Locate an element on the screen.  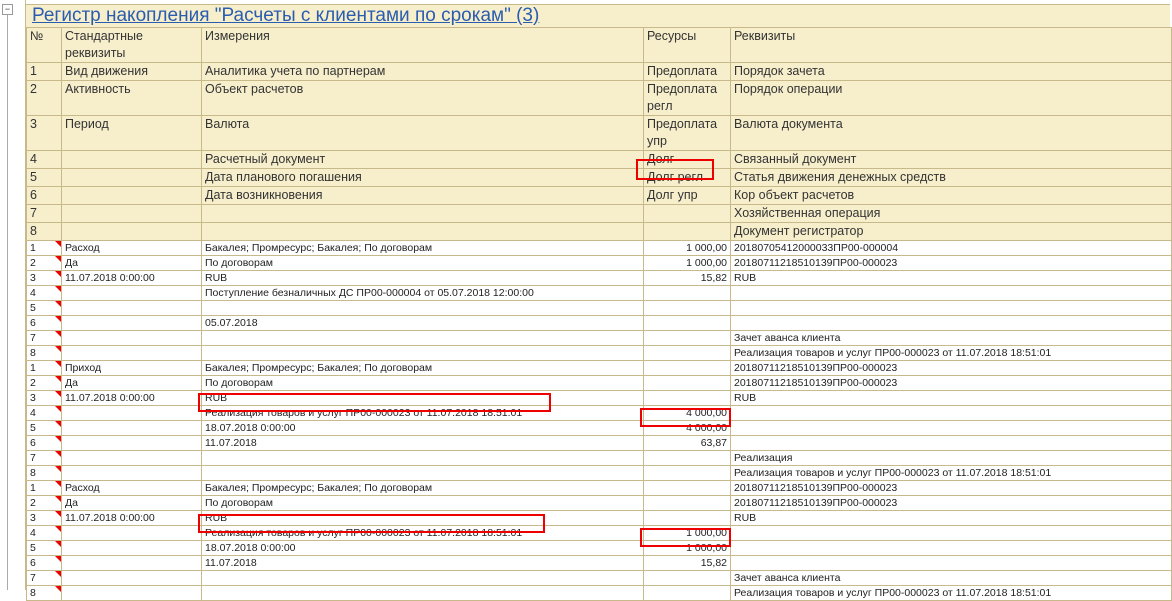
header-standard-attrs-cell: Вид движения is located at coordinates (131, 71).